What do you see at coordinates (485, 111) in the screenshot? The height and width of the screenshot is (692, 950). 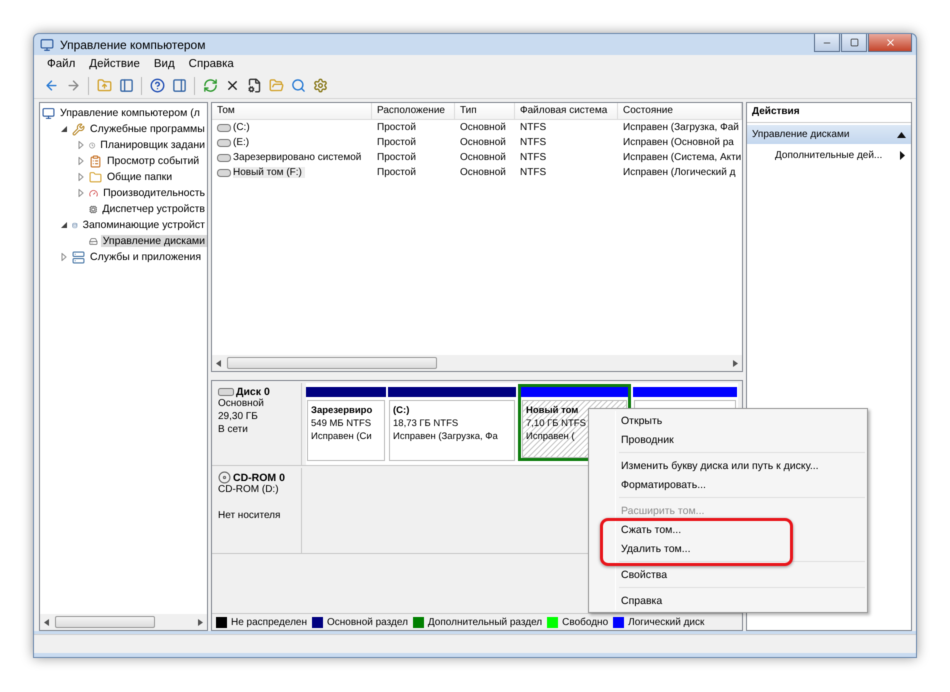 I see `column-header: Тип` at bounding box center [485, 111].